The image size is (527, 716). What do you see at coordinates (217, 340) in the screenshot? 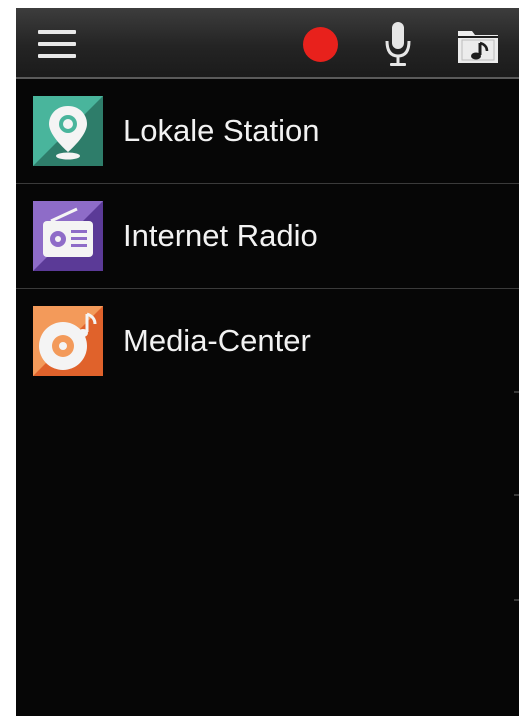
I see `list-item-label: Media-Center` at bounding box center [217, 340].